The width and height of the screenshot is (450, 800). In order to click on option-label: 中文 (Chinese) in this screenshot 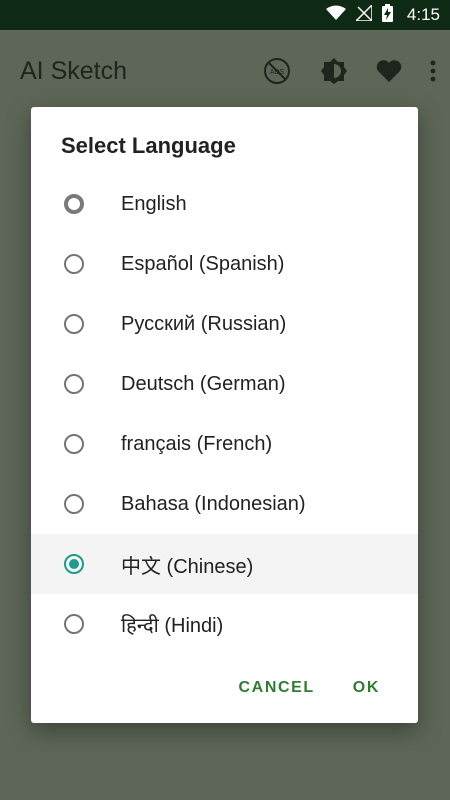, I will do `click(187, 566)`.